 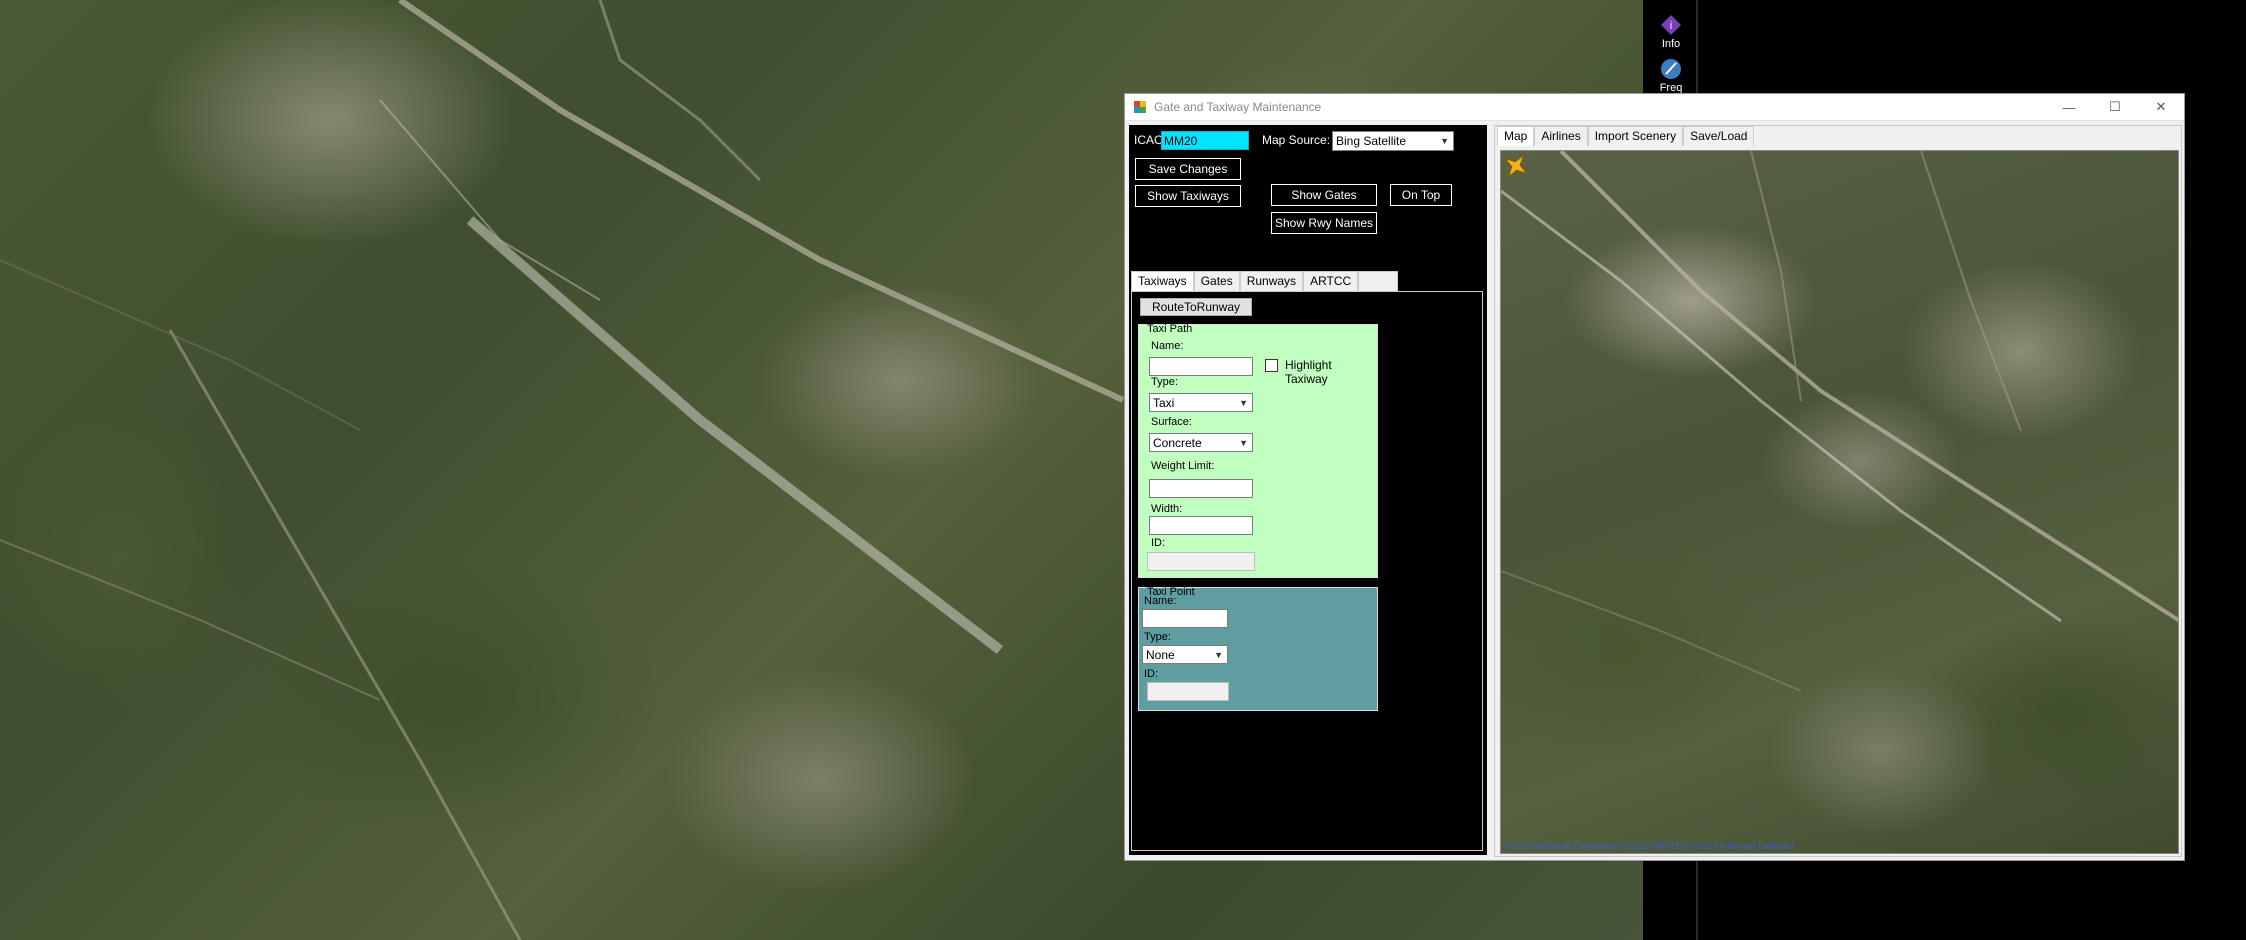 What do you see at coordinates (1149, 140) in the screenshot?
I see `icao-label: ICAO` at bounding box center [1149, 140].